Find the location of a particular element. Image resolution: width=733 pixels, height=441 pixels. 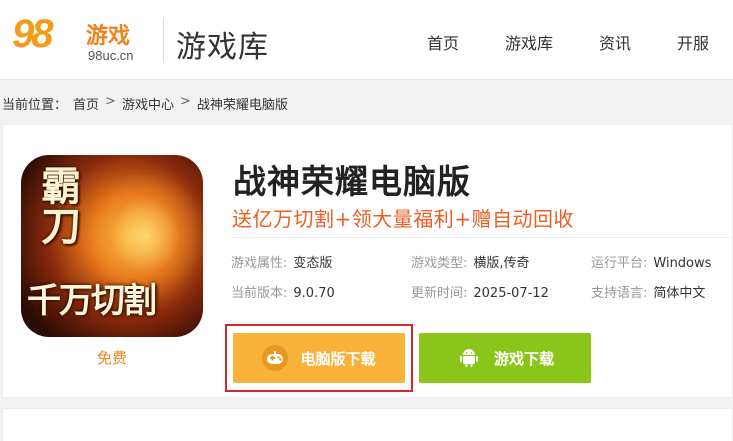

info-game-attribute: 游戏属性: 变态版 is located at coordinates (281, 261).